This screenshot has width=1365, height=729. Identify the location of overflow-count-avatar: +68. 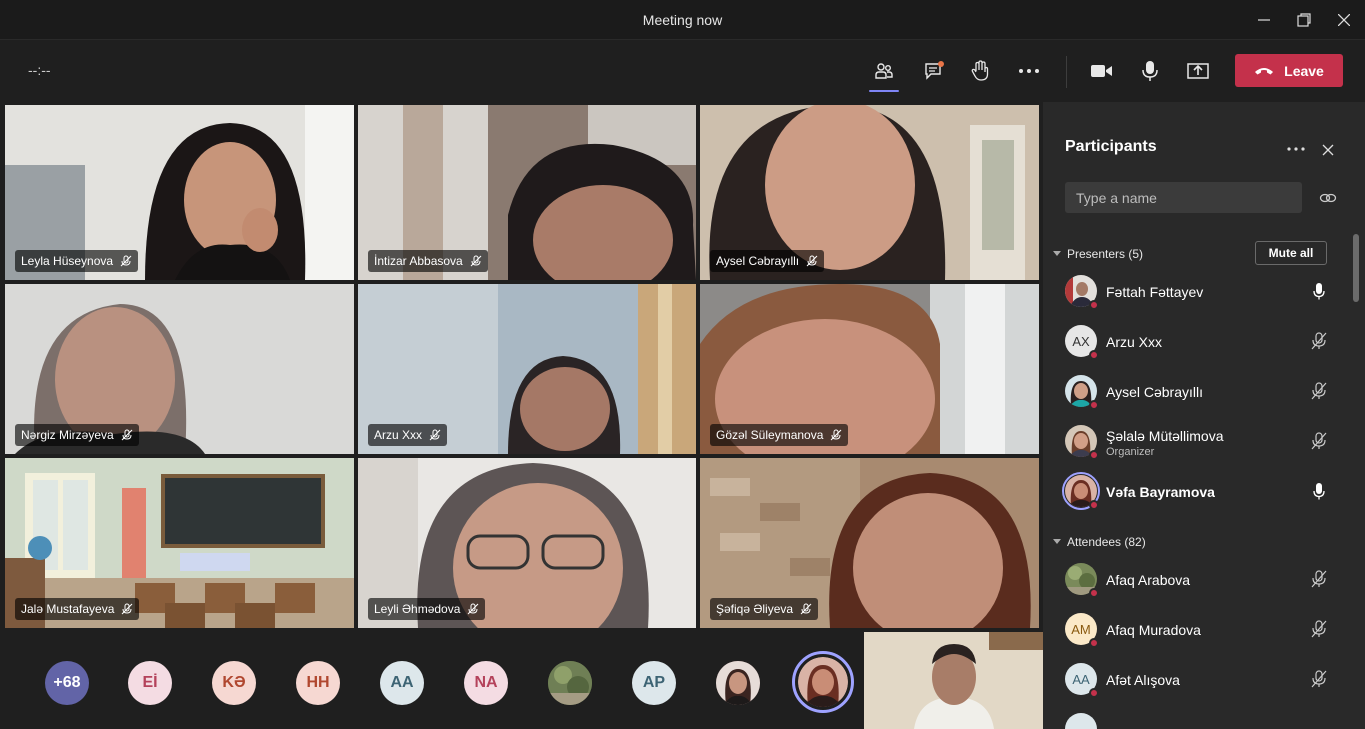
(67, 683).